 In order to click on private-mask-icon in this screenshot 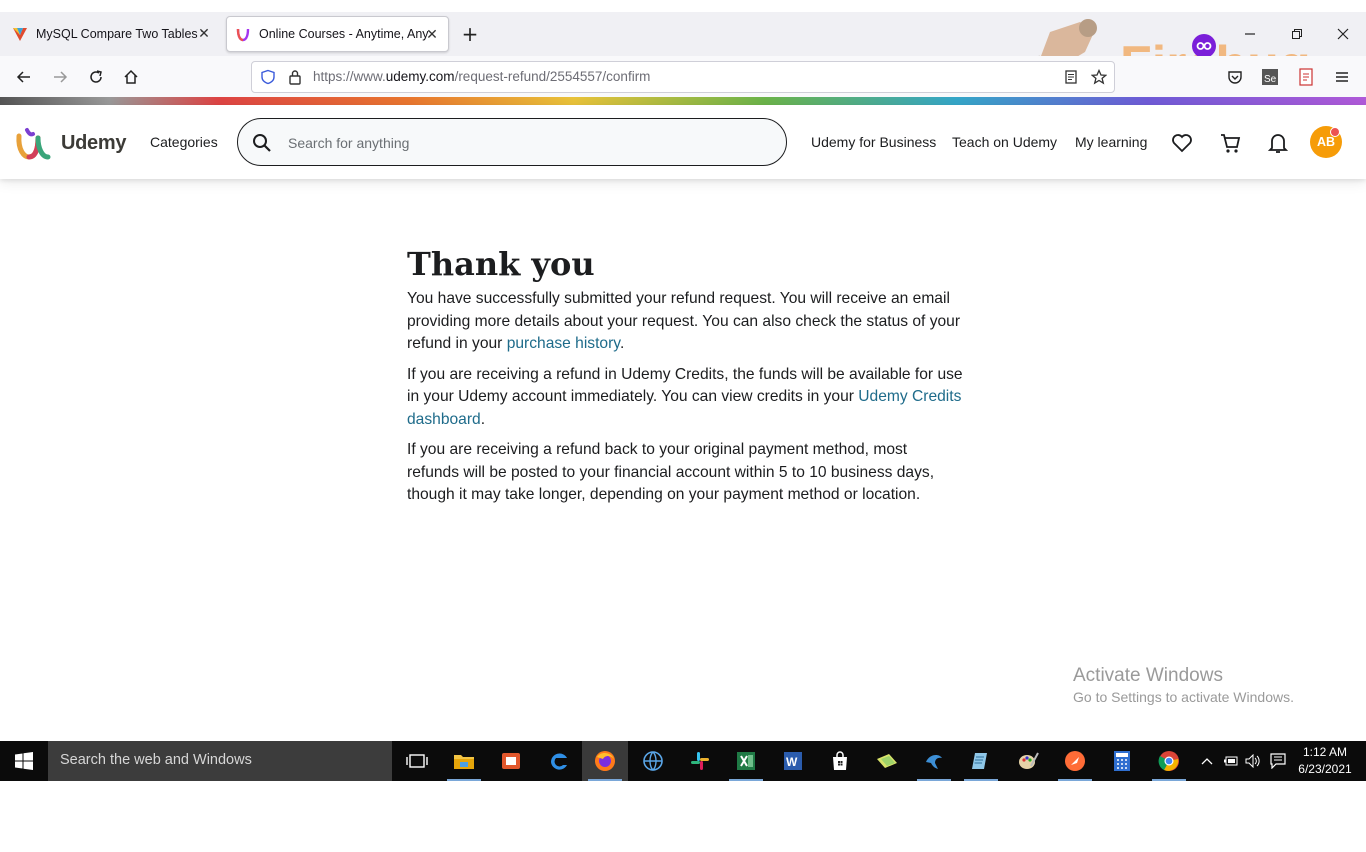, I will do `click(1204, 45)`.